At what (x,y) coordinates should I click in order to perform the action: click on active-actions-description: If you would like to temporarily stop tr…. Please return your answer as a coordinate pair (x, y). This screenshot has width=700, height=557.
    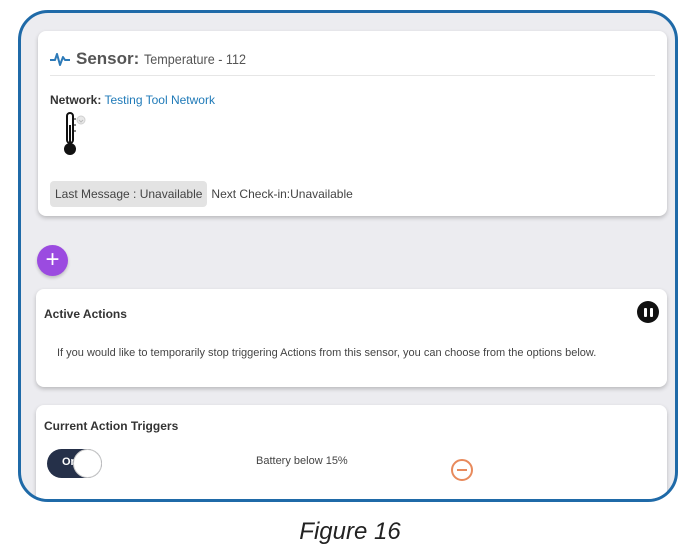
    Looking at the image, I should click on (327, 353).